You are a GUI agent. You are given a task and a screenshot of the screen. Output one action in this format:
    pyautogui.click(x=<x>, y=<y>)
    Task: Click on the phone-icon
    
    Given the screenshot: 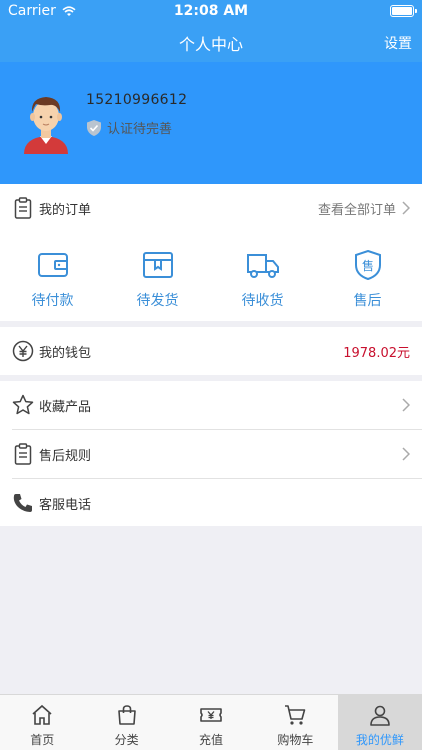 What is the action you would take?
    pyautogui.click(x=23, y=503)
    